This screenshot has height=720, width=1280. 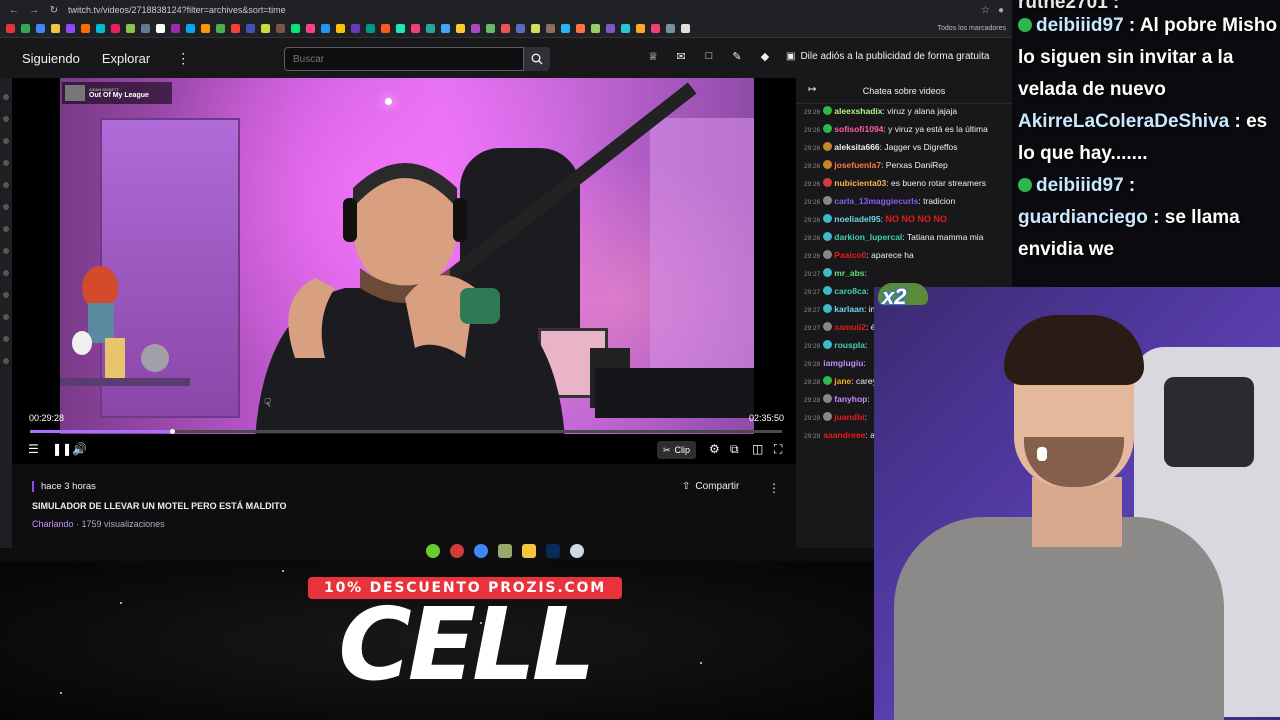 I want to click on chat-username: caro8ca, so click(x=850, y=291).